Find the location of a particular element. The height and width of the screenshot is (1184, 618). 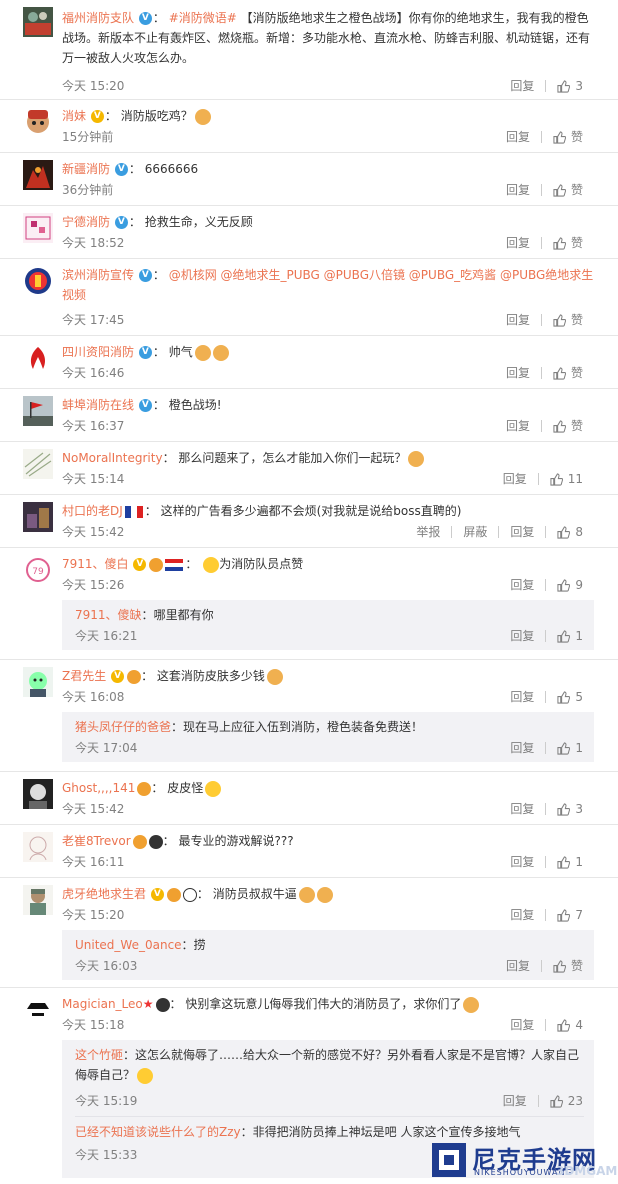

username: 蚌埠消防在线 is located at coordinates (98, 405).